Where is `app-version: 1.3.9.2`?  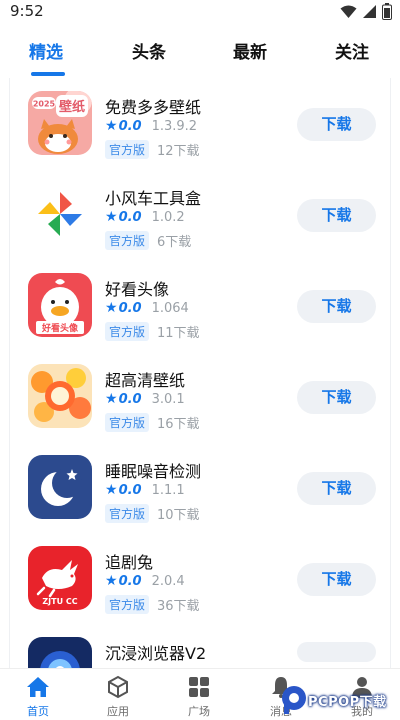 app-version: 1.3.9.2 is located at coordinates (174, 126).